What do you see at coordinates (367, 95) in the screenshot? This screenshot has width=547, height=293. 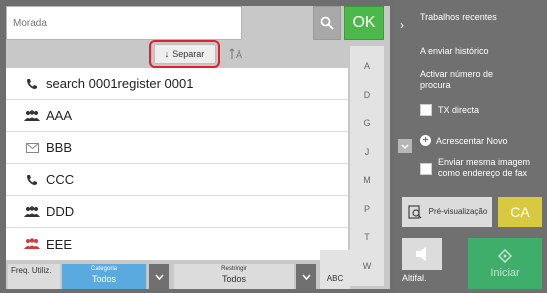 I see `index-letter-d: D` at bounding box center [367, 95].